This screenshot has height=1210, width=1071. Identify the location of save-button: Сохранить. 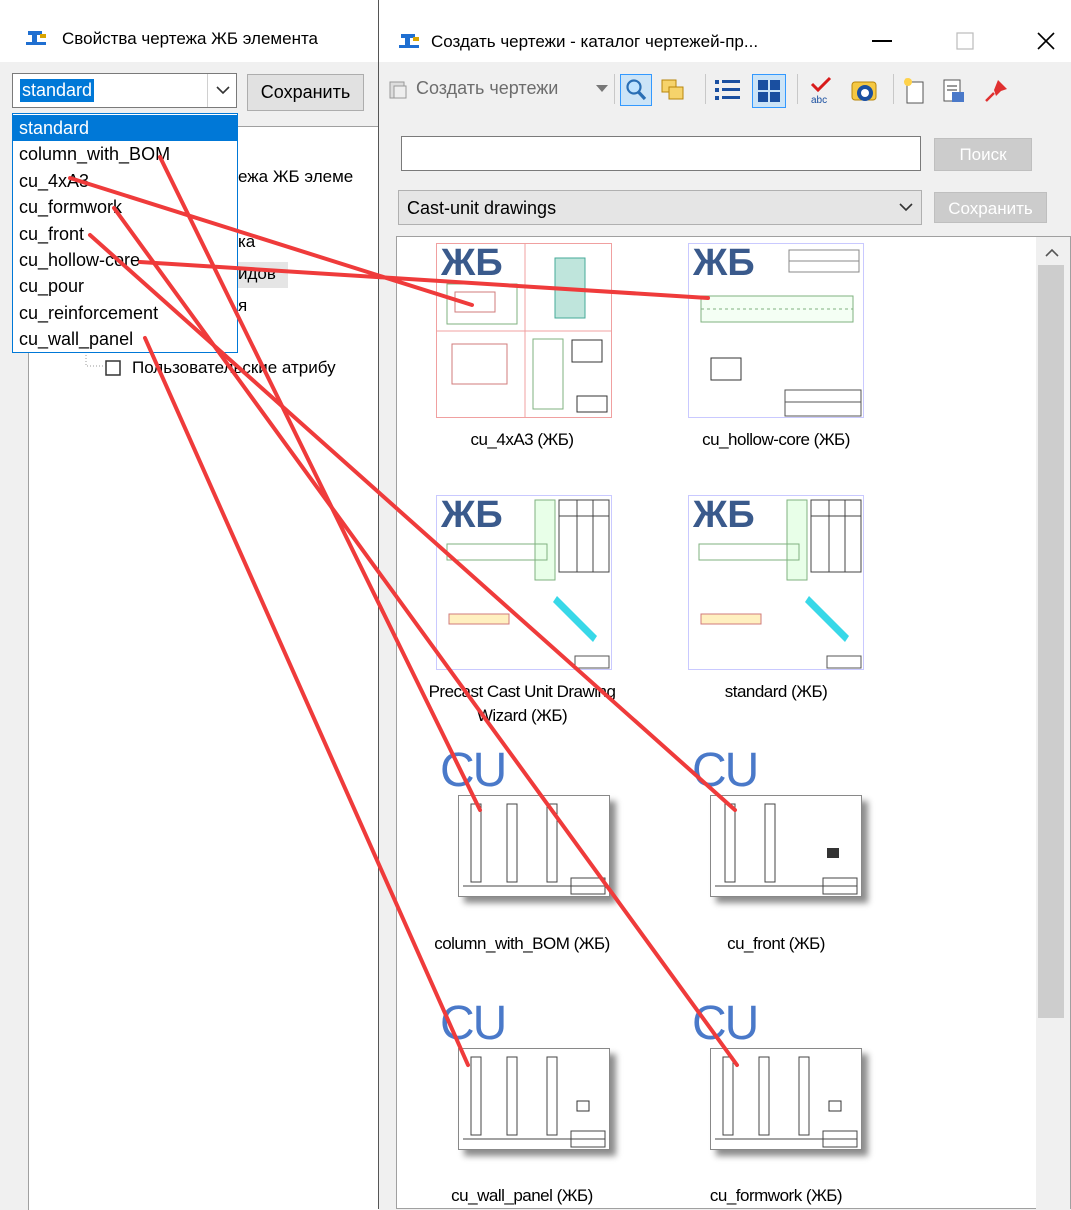
(305, 92).